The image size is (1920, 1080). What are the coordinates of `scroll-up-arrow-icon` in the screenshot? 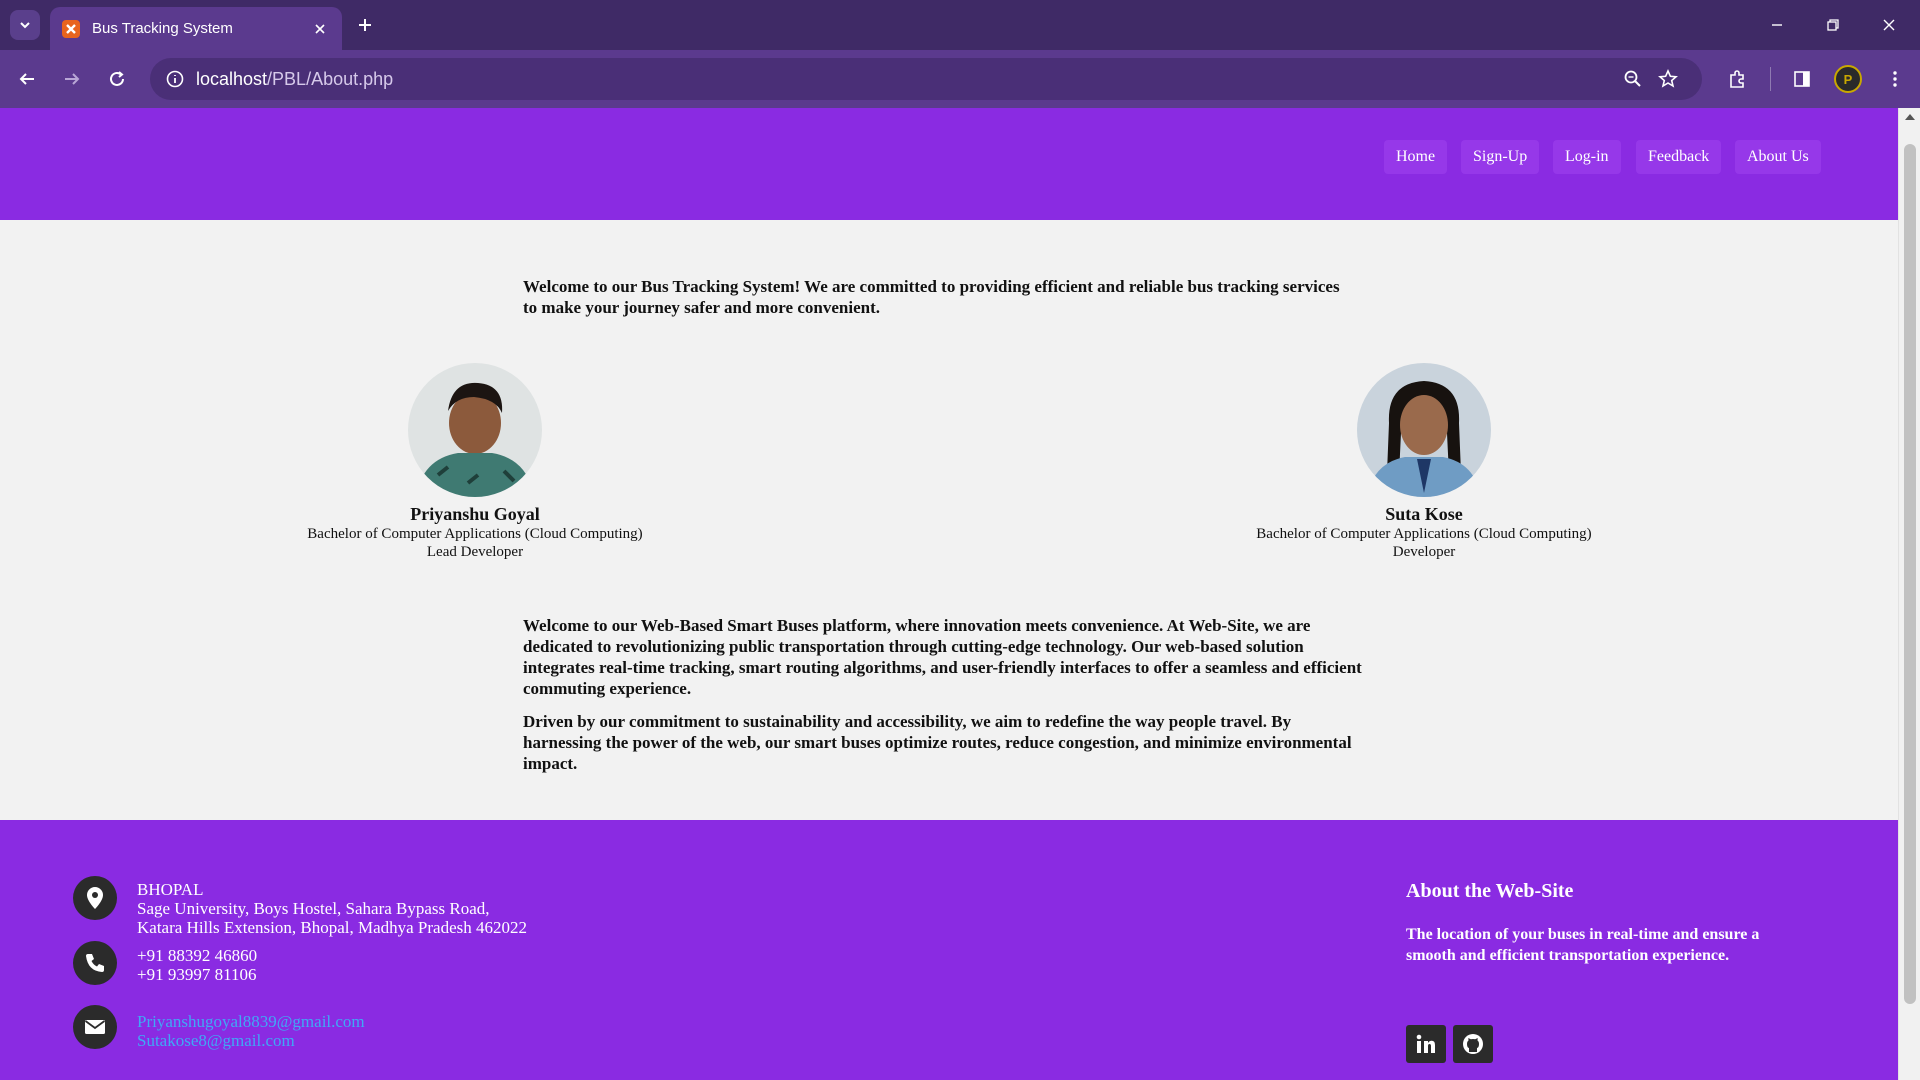 It's located at (1910, 117).